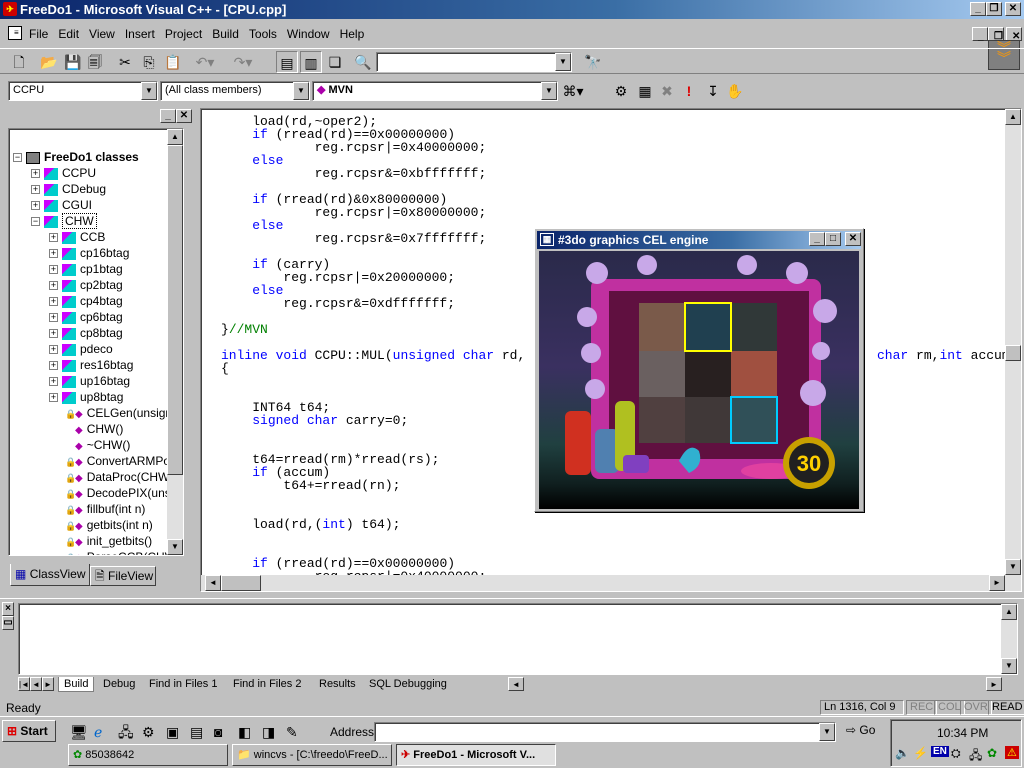 The image size is (1024, 768). What do you see at coordinates (992, 753) in the screenshot?
I see `tray-icon-6: ✿` at bounding box center [992, 753].